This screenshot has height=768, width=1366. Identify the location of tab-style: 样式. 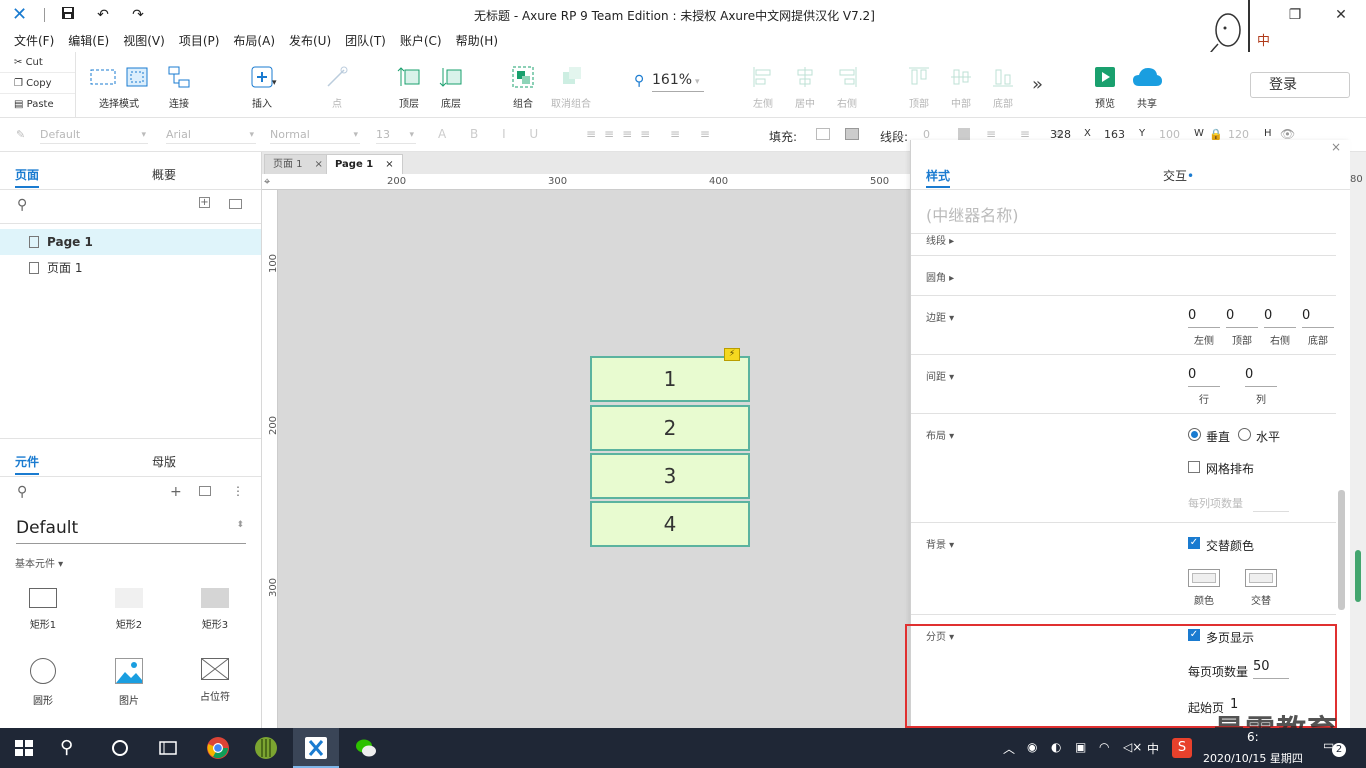
(938, 175).